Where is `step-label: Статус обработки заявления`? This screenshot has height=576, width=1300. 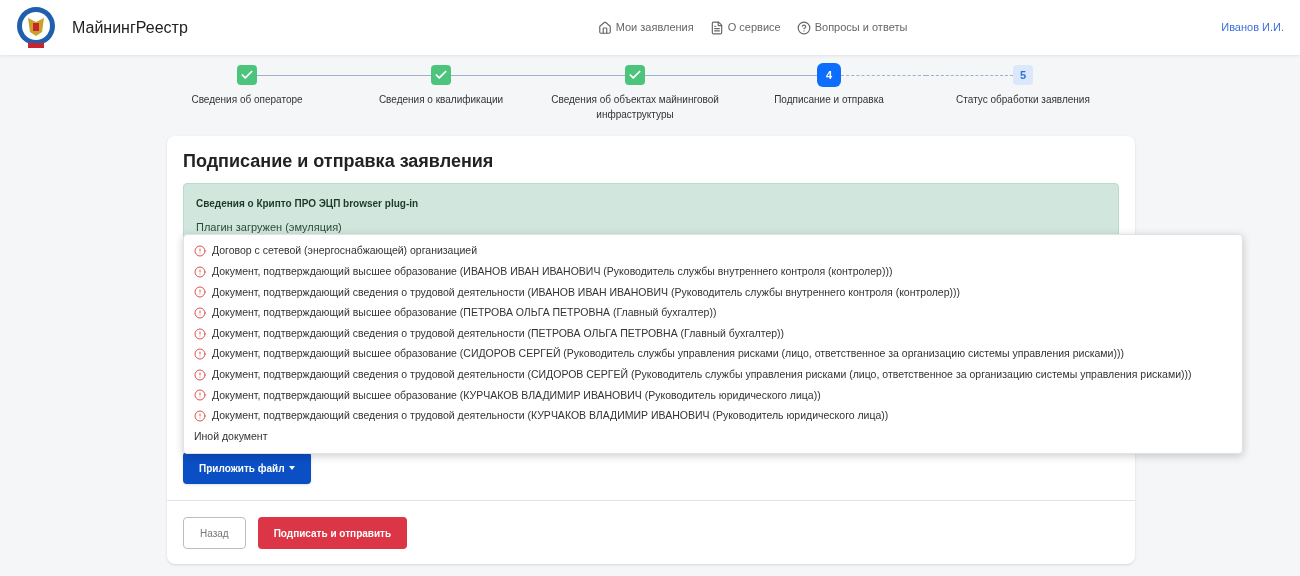 step-label: Статус обработки заявления is located at coordinates (1023, 100).